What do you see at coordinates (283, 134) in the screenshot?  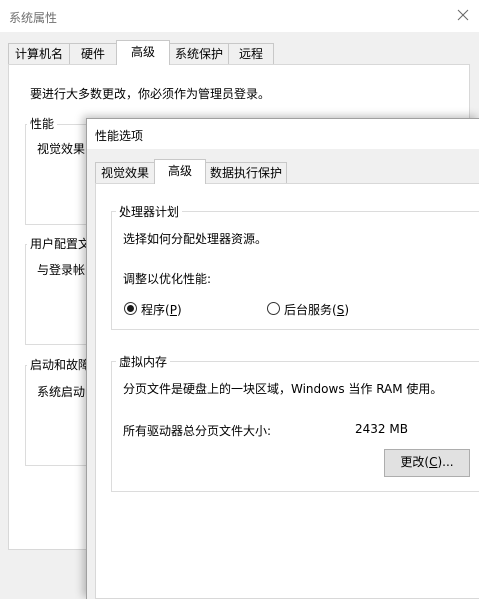 I see `dialog-title-bar: 性能选项` at bounding box center [283, 134].